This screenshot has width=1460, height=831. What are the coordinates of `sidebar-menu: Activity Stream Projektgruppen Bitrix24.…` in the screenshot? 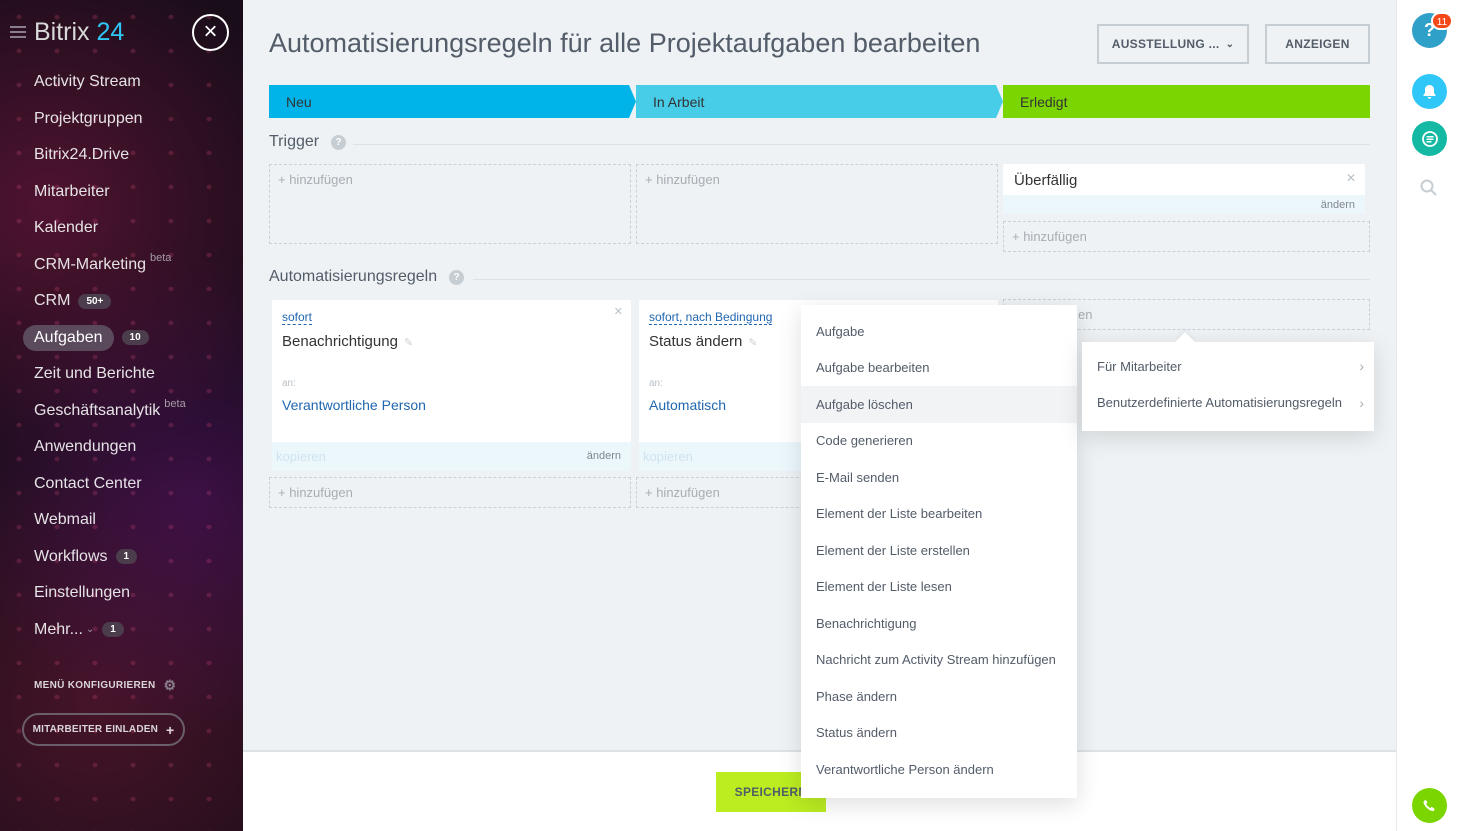 It's located at (121, 356).